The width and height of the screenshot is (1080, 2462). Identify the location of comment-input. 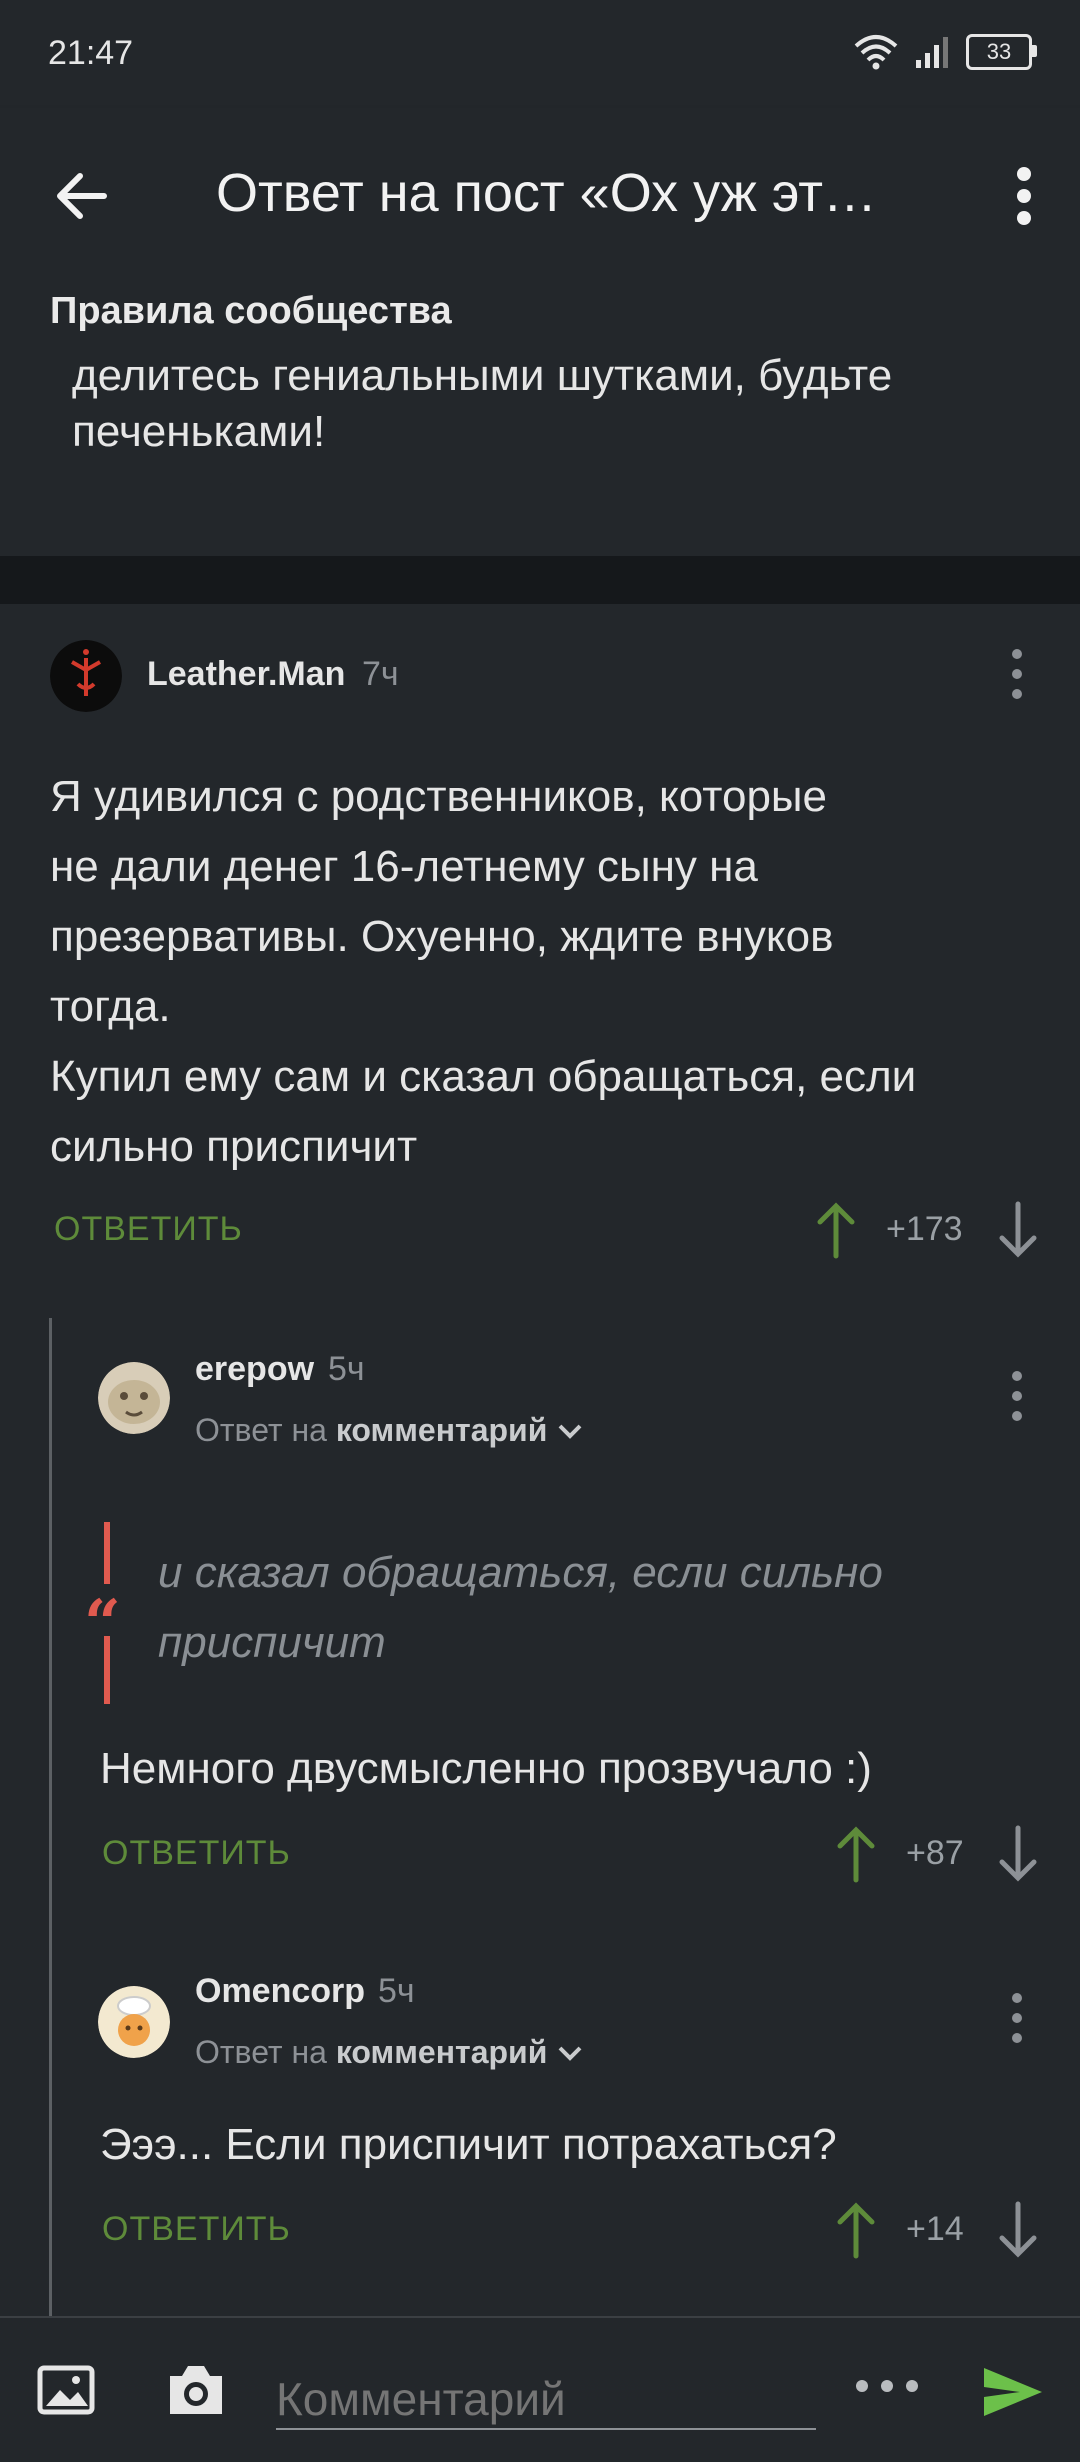
(546, 2400).